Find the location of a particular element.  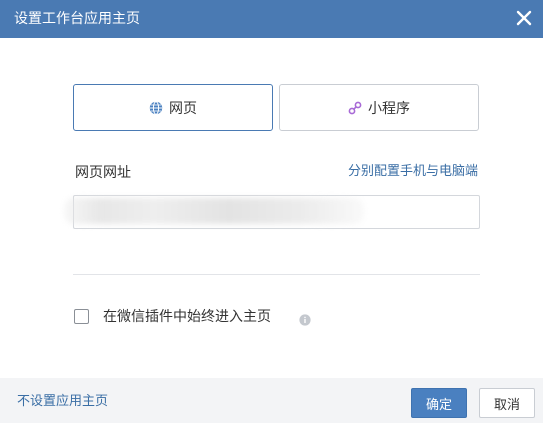

globe-icon is located at coordinates (156, 107).